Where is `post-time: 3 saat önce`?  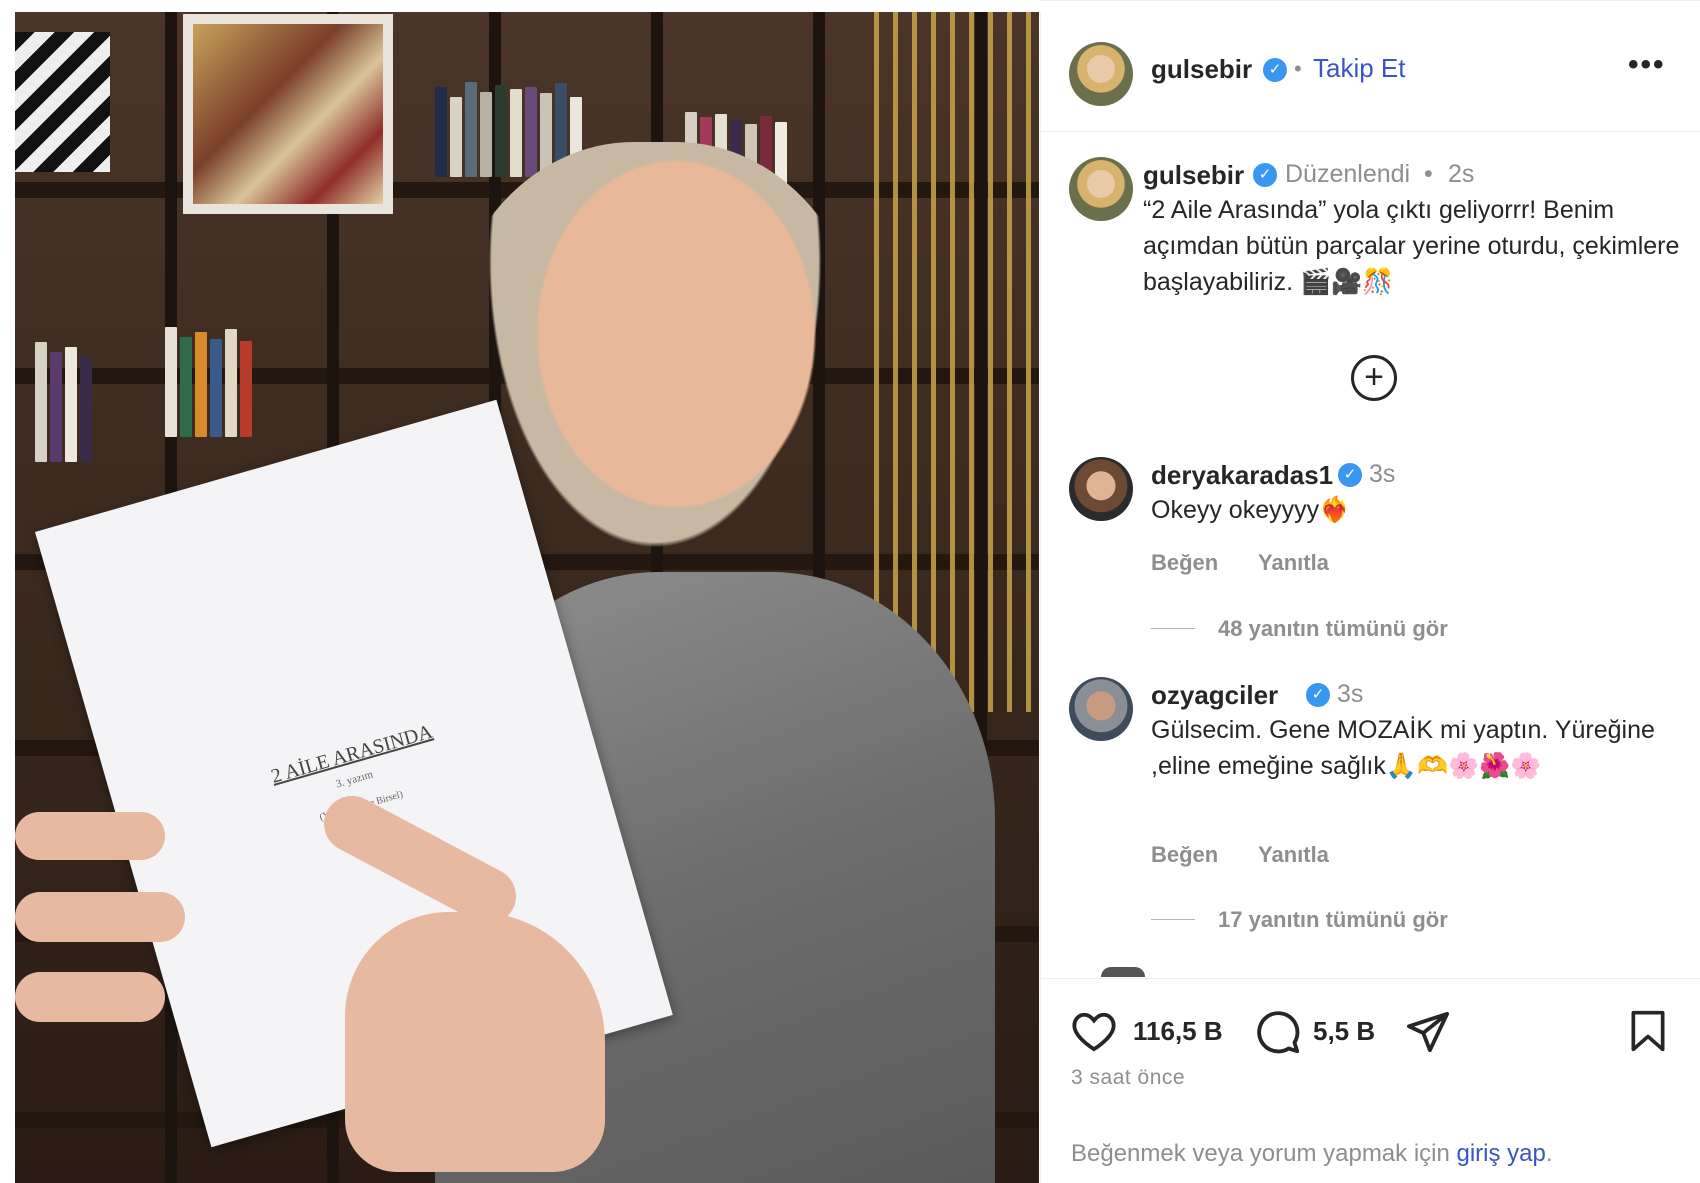 post-time: 3 saat önce is located at coordinates (1128, 1078).